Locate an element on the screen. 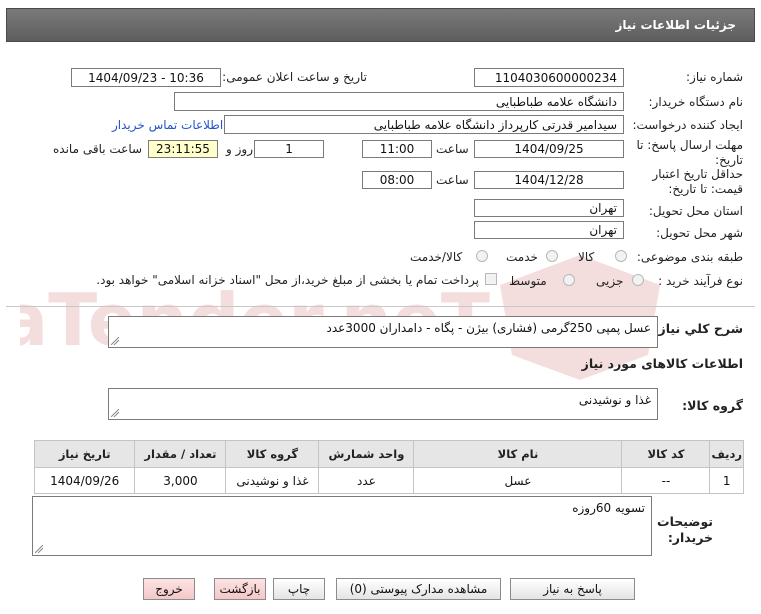  deadline-time-field: 11:00 is located at coordinates (397, 149).